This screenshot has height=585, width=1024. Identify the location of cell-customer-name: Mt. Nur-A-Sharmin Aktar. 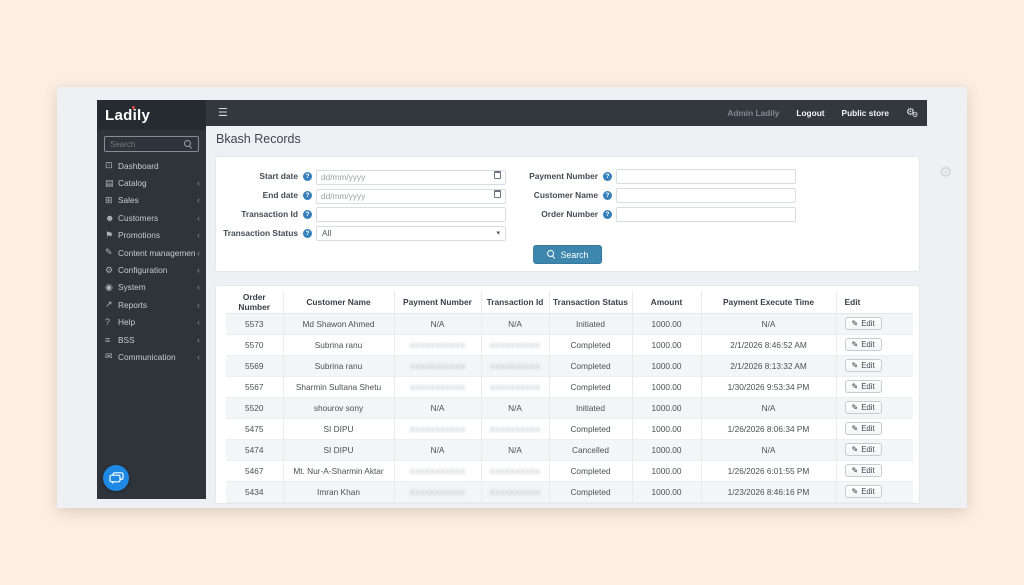
(339, 471).